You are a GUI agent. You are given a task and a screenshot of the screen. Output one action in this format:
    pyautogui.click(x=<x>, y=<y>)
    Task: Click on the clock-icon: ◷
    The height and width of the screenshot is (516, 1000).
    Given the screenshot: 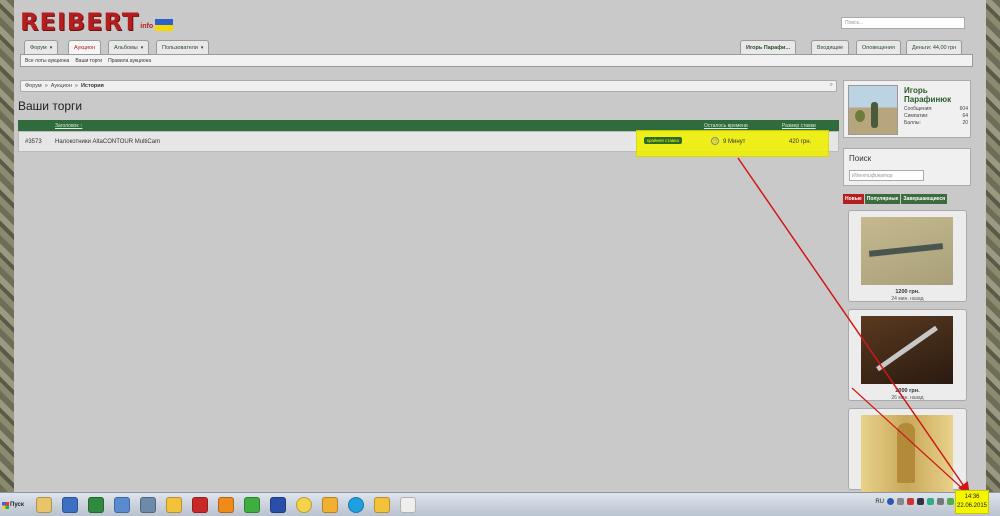 What is the action you would take?
    pyautogui.click(x=715, y=141)
    